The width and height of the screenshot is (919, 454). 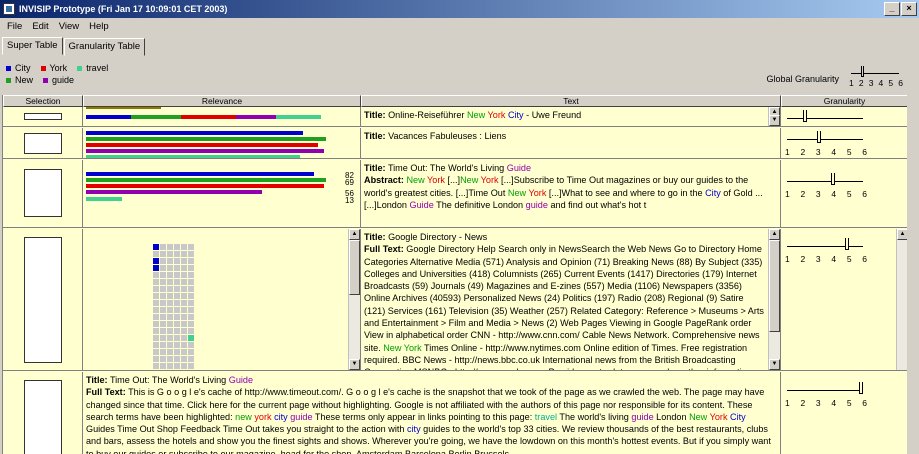 What do you see at coordinates (62, 74) in the screenshot?
I see `keyword-legend: City York travel New guide` at bounding box center [62, 74].